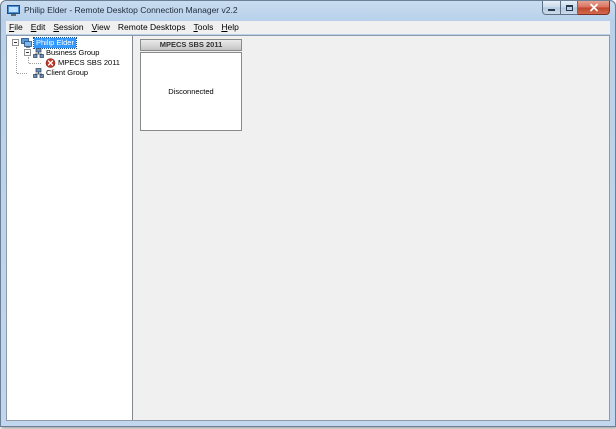 The height and width of the screenshot is (429, 616). What do you see at coordinates (26, 42) in the screenshot?
I see `computers-root-icon` at bounding box center [26, 42].